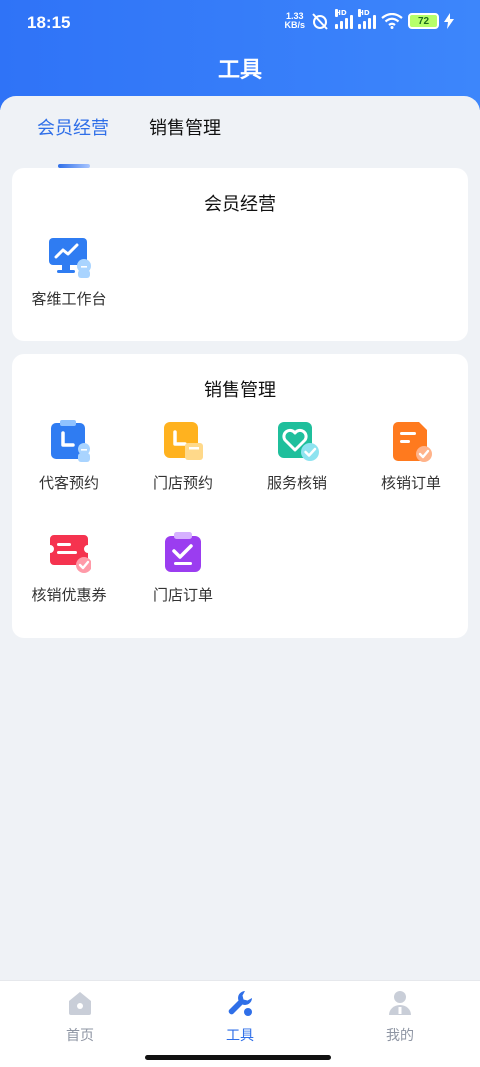  What do you see at coordinates (240, 141) in the screenshot?
I see `tab-bar: 会员经营 销售管理` at bounding box center [240, 141].